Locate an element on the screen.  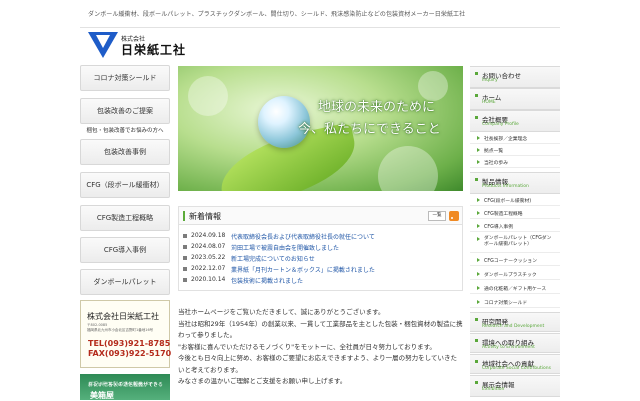
news-date: 2024.09.18 is located at coordinates (208, 235).